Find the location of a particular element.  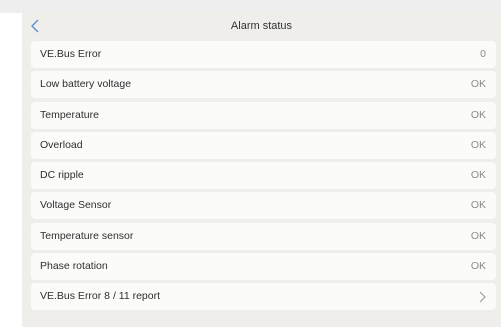

alarm-row-phase-rotation: Phase rotation OK is located at coordinates (263, 267).